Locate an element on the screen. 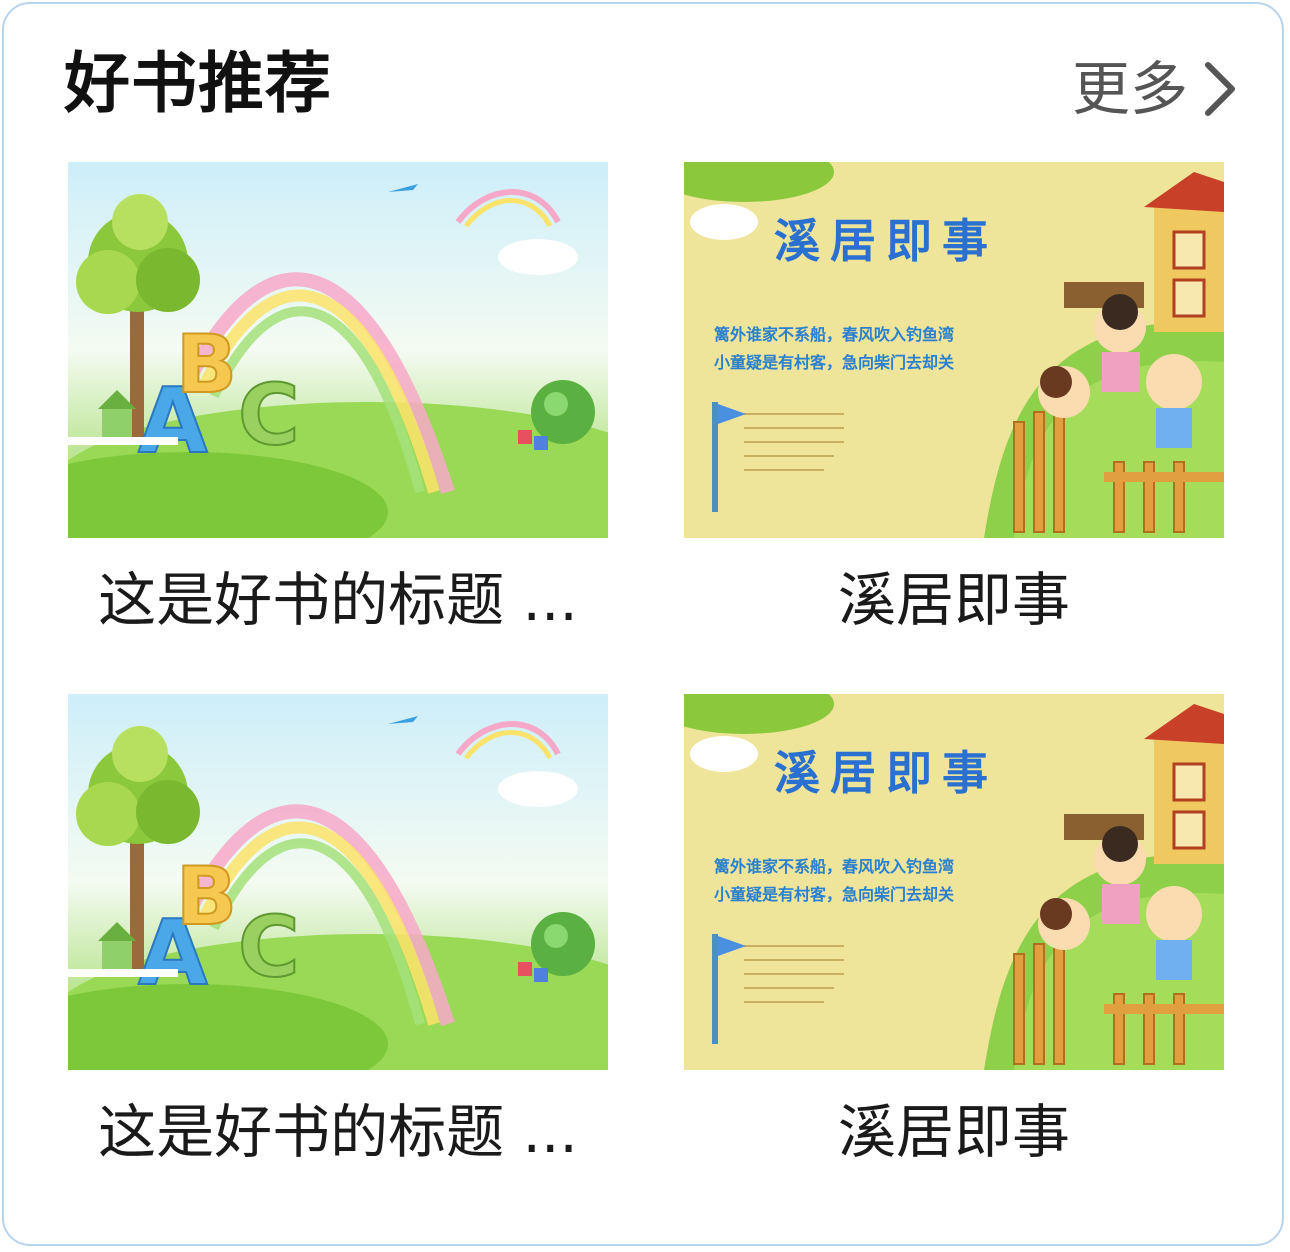  section-header: 好书推荐 更多 is located at coordinates (643, 84).